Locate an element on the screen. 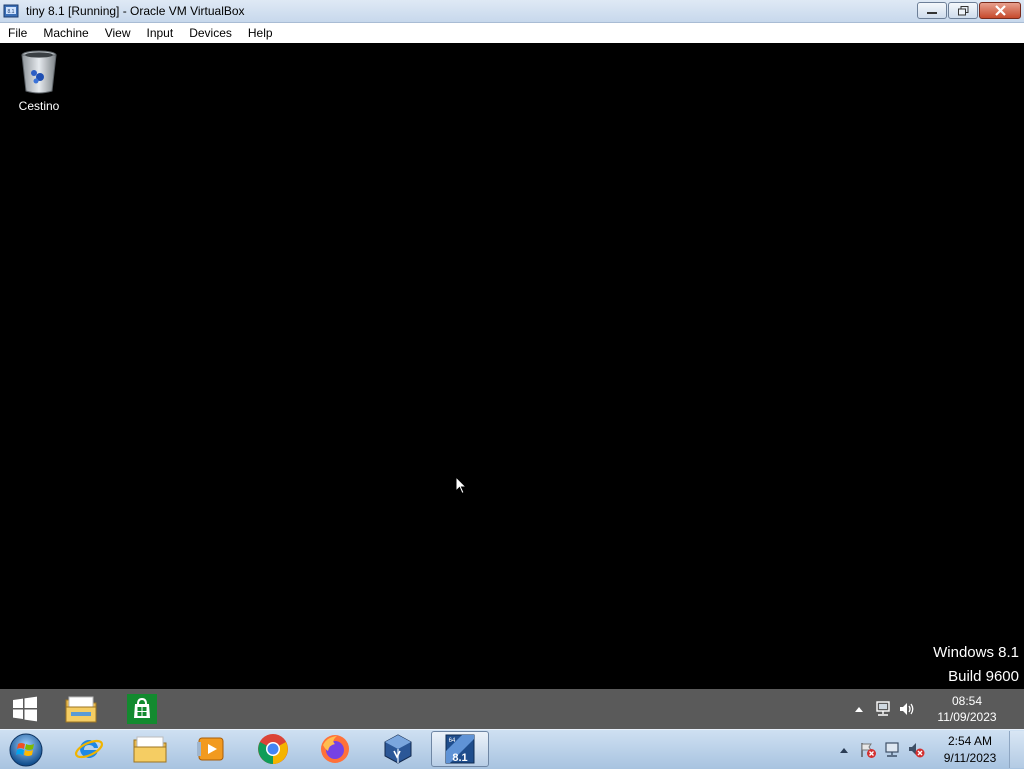 The height and width of the screenshot is (769, 1024). restore-button is located at coordinates (963, 10).